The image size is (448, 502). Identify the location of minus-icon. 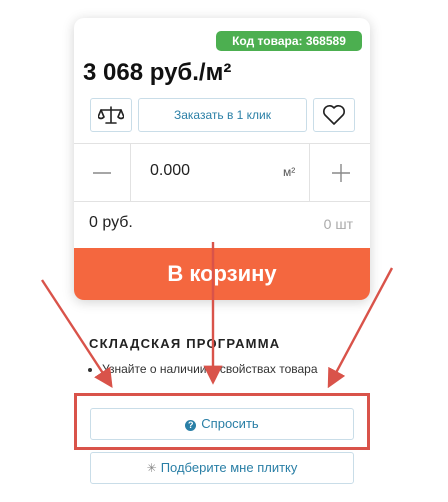
(102, 172).